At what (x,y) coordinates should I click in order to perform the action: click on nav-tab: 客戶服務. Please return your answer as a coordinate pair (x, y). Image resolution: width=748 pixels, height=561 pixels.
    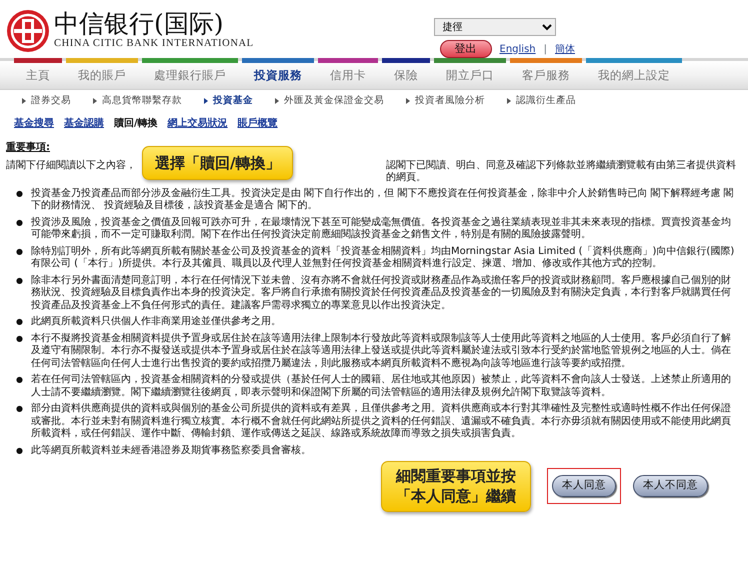
    Looking at the image, I should click on (546, 76).